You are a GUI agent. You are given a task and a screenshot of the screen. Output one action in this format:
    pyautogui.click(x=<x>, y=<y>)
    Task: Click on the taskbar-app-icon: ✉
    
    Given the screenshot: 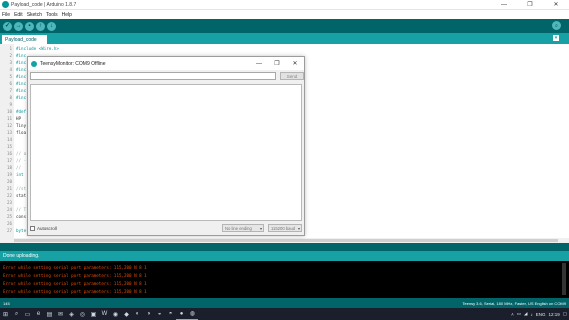 What is the action you would take?
    pyautogui.click(x=60, y=314)
    